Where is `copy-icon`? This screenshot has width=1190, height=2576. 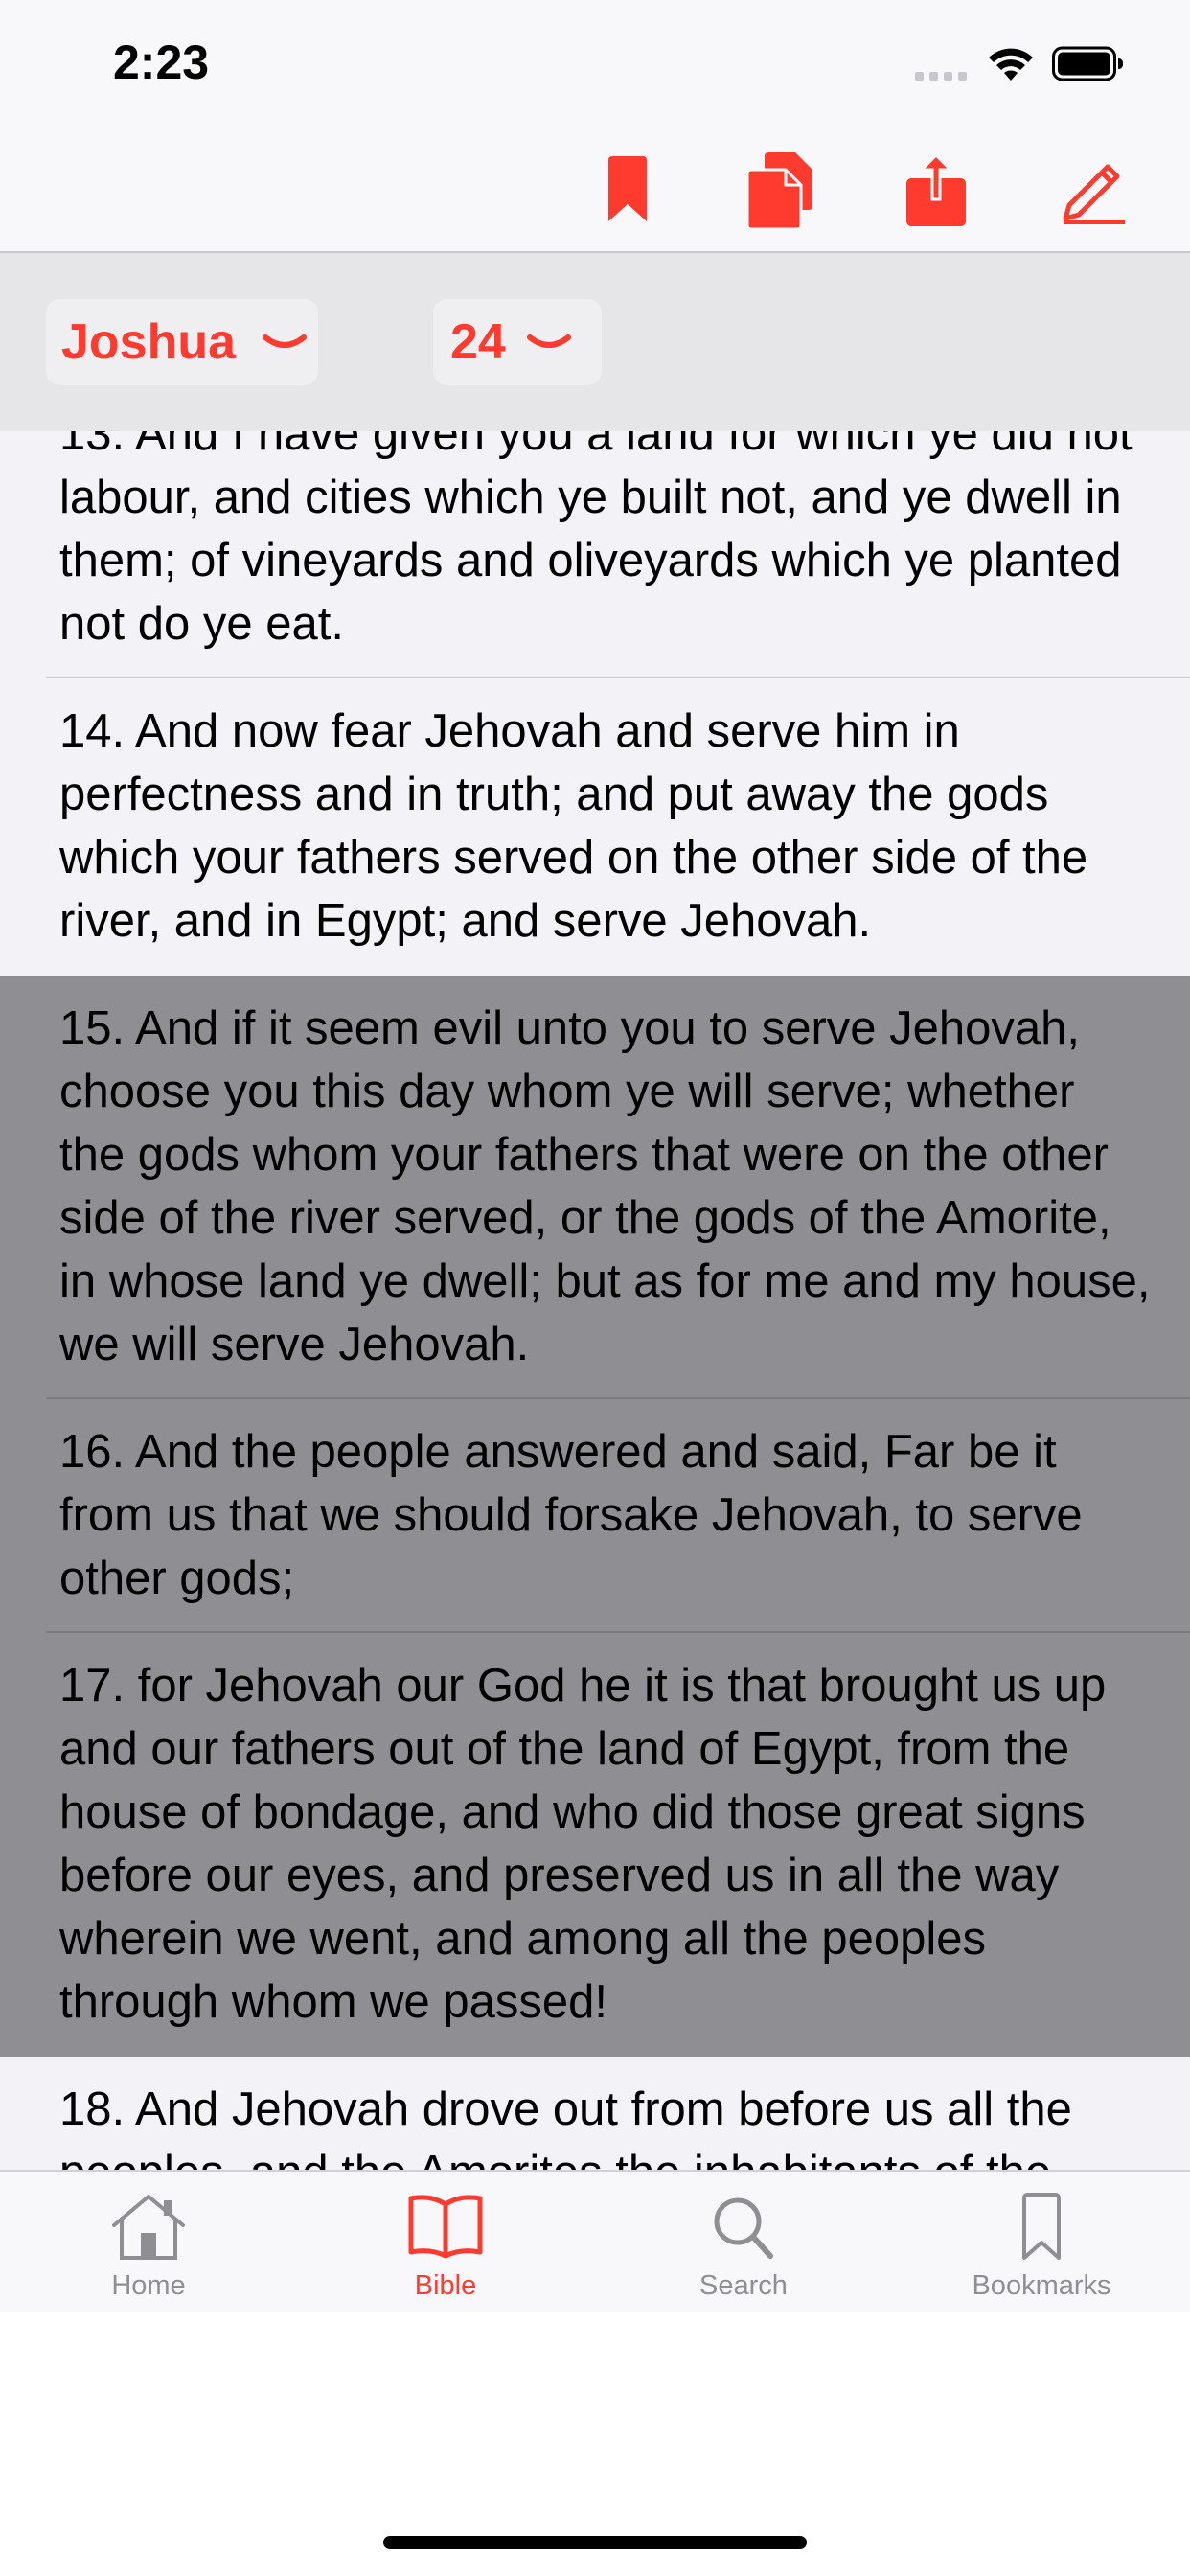 copy-icon is located at coordinates (779, 190).